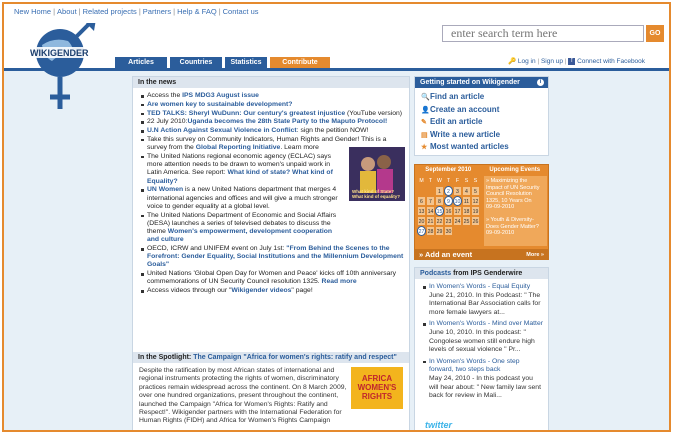 This screenshot has width=673, height=434. What do you see at coordinates (439, 191) in the screenshot?
I see `calendar-day: 1` at bounding box center [439, 191].